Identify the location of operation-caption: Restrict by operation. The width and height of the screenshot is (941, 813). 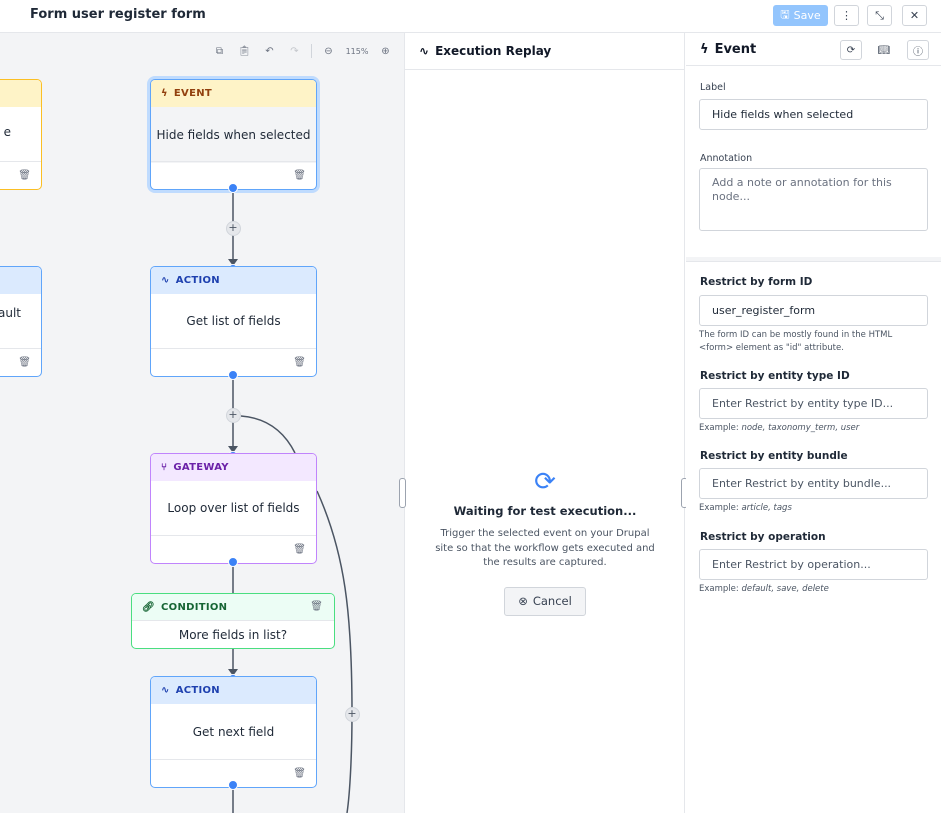
(763, 537).